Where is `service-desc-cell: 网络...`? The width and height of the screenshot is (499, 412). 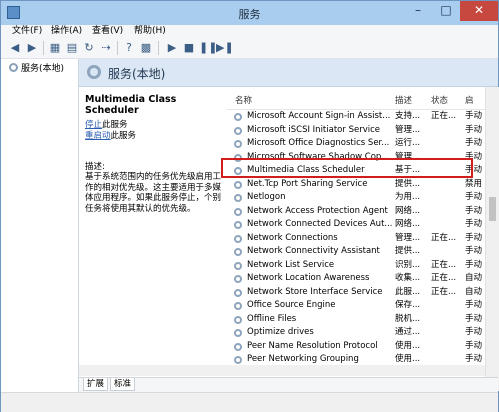
service-desc-cell: 网络... is located at coordinates (408, 210).